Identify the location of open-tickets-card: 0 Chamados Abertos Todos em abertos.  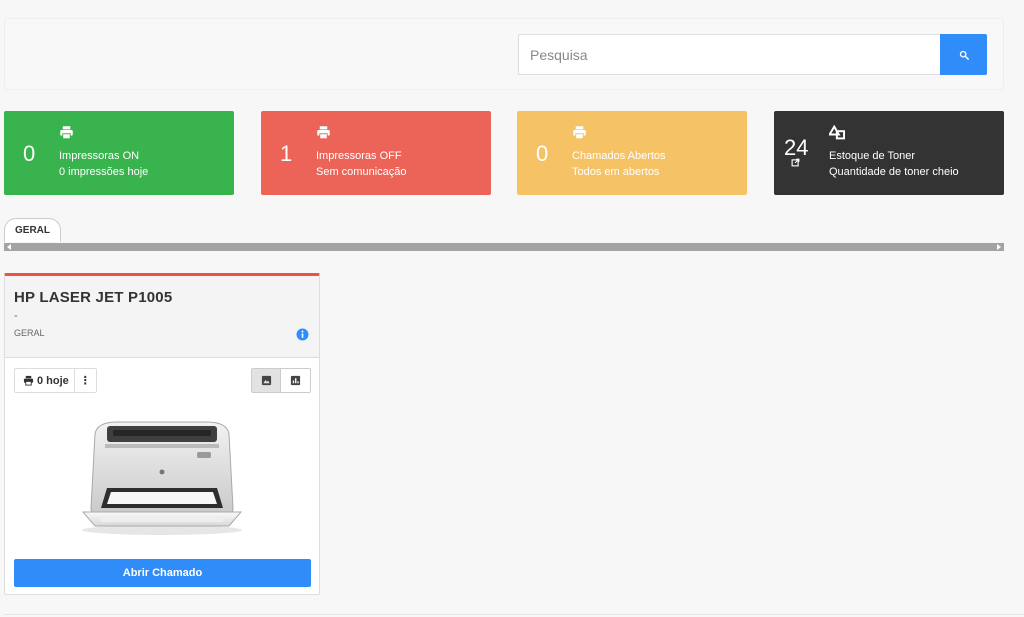
(632, 153).